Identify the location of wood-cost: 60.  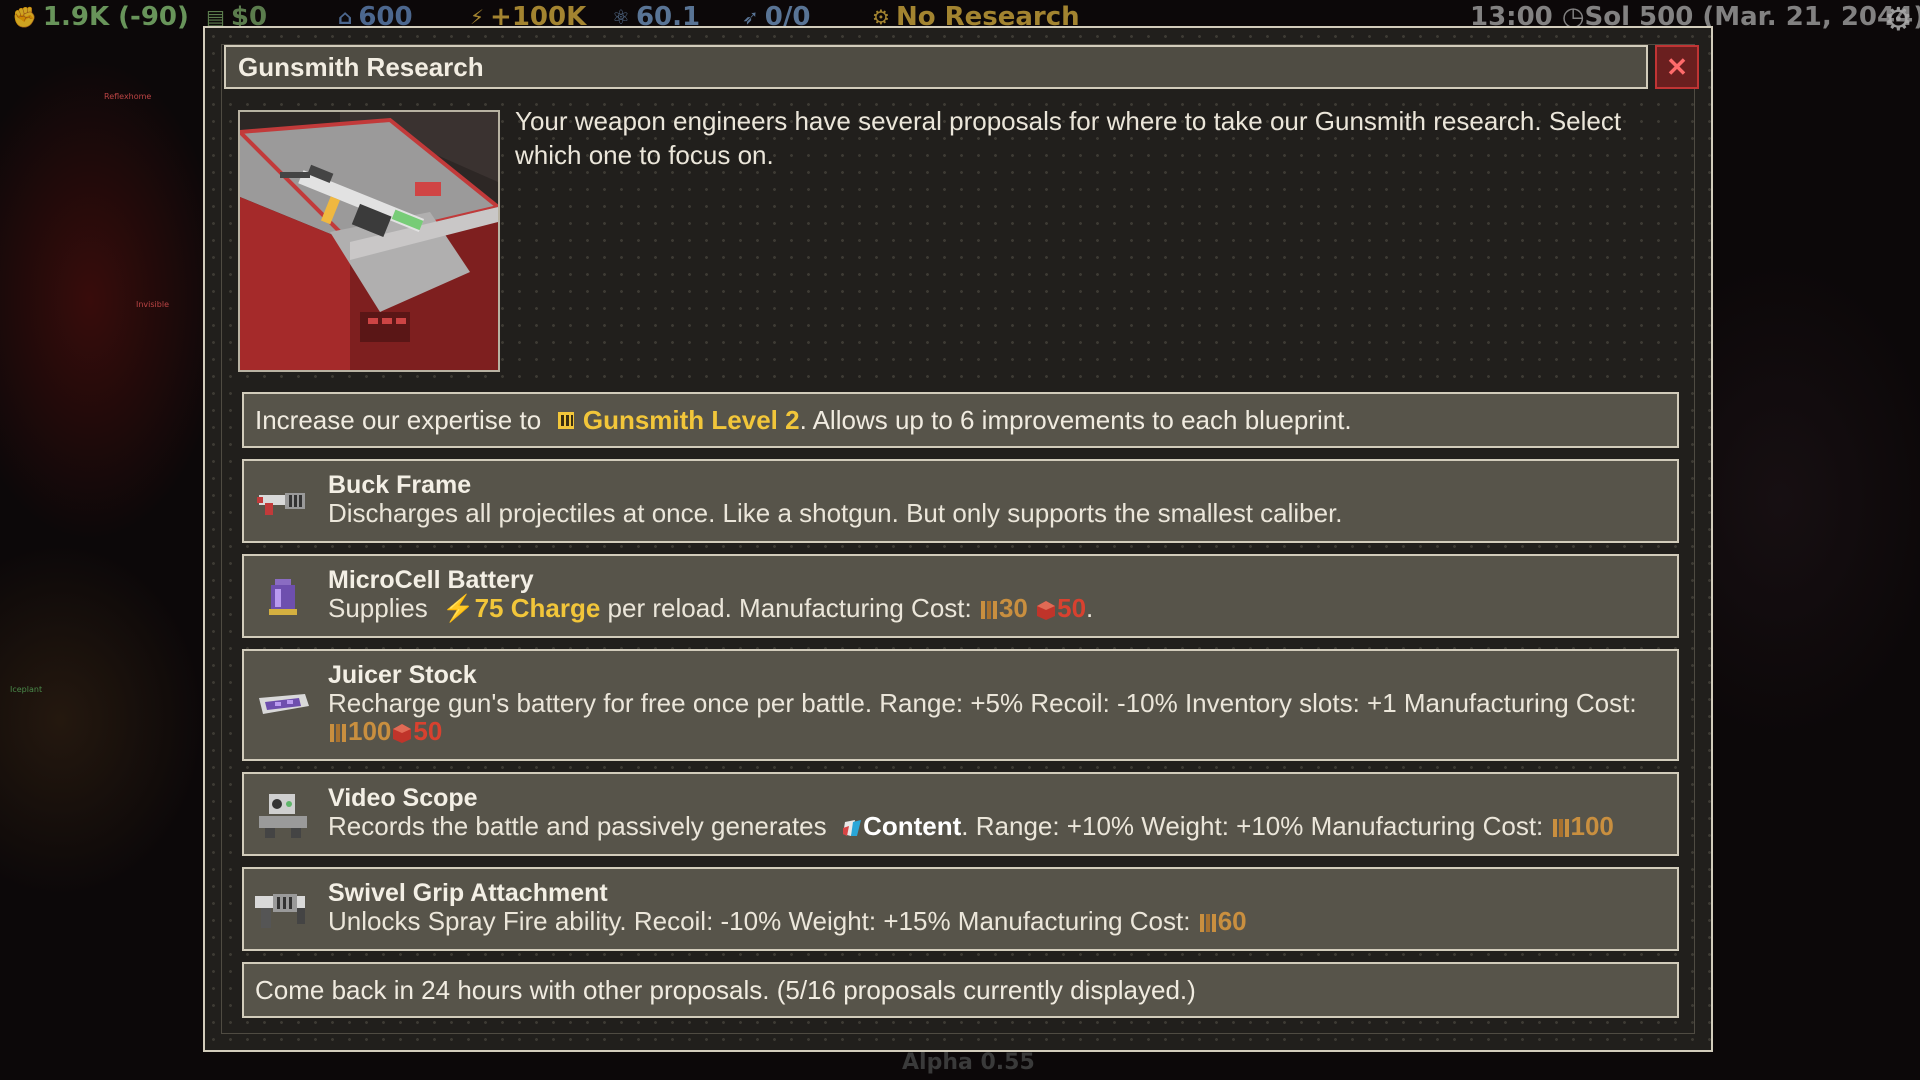
(1232, 921).